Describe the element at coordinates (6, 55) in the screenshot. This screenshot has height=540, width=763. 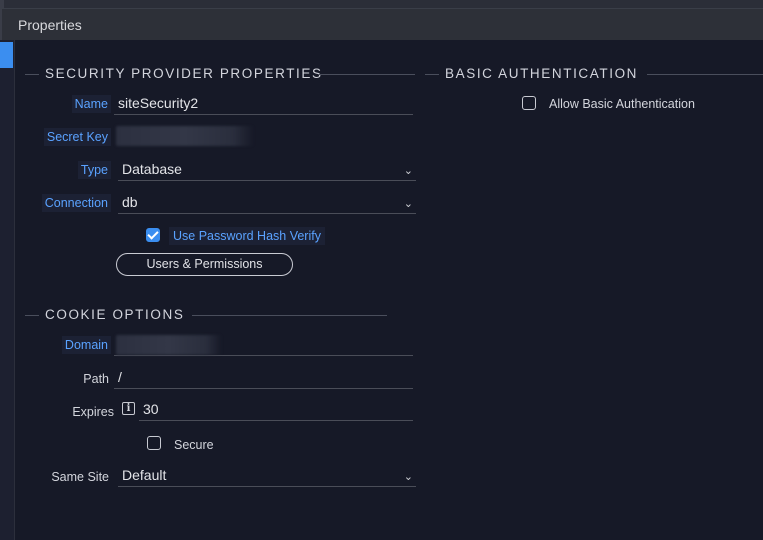
I see `left-rail-selection` at that location.